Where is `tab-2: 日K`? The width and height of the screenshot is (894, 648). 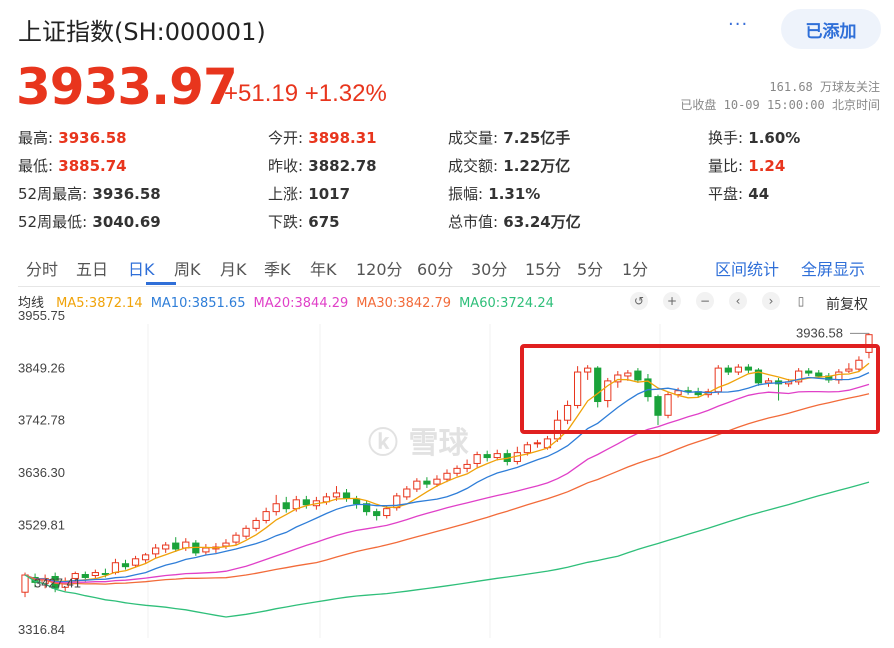 tab-2: 日K is located at coordinates (141, 268).